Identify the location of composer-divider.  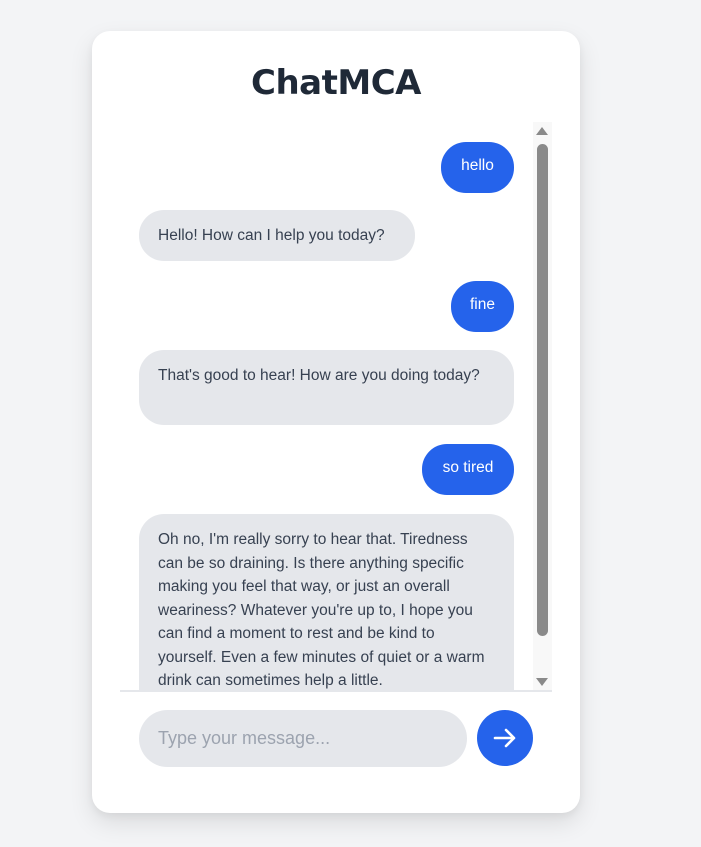
(336, 691).